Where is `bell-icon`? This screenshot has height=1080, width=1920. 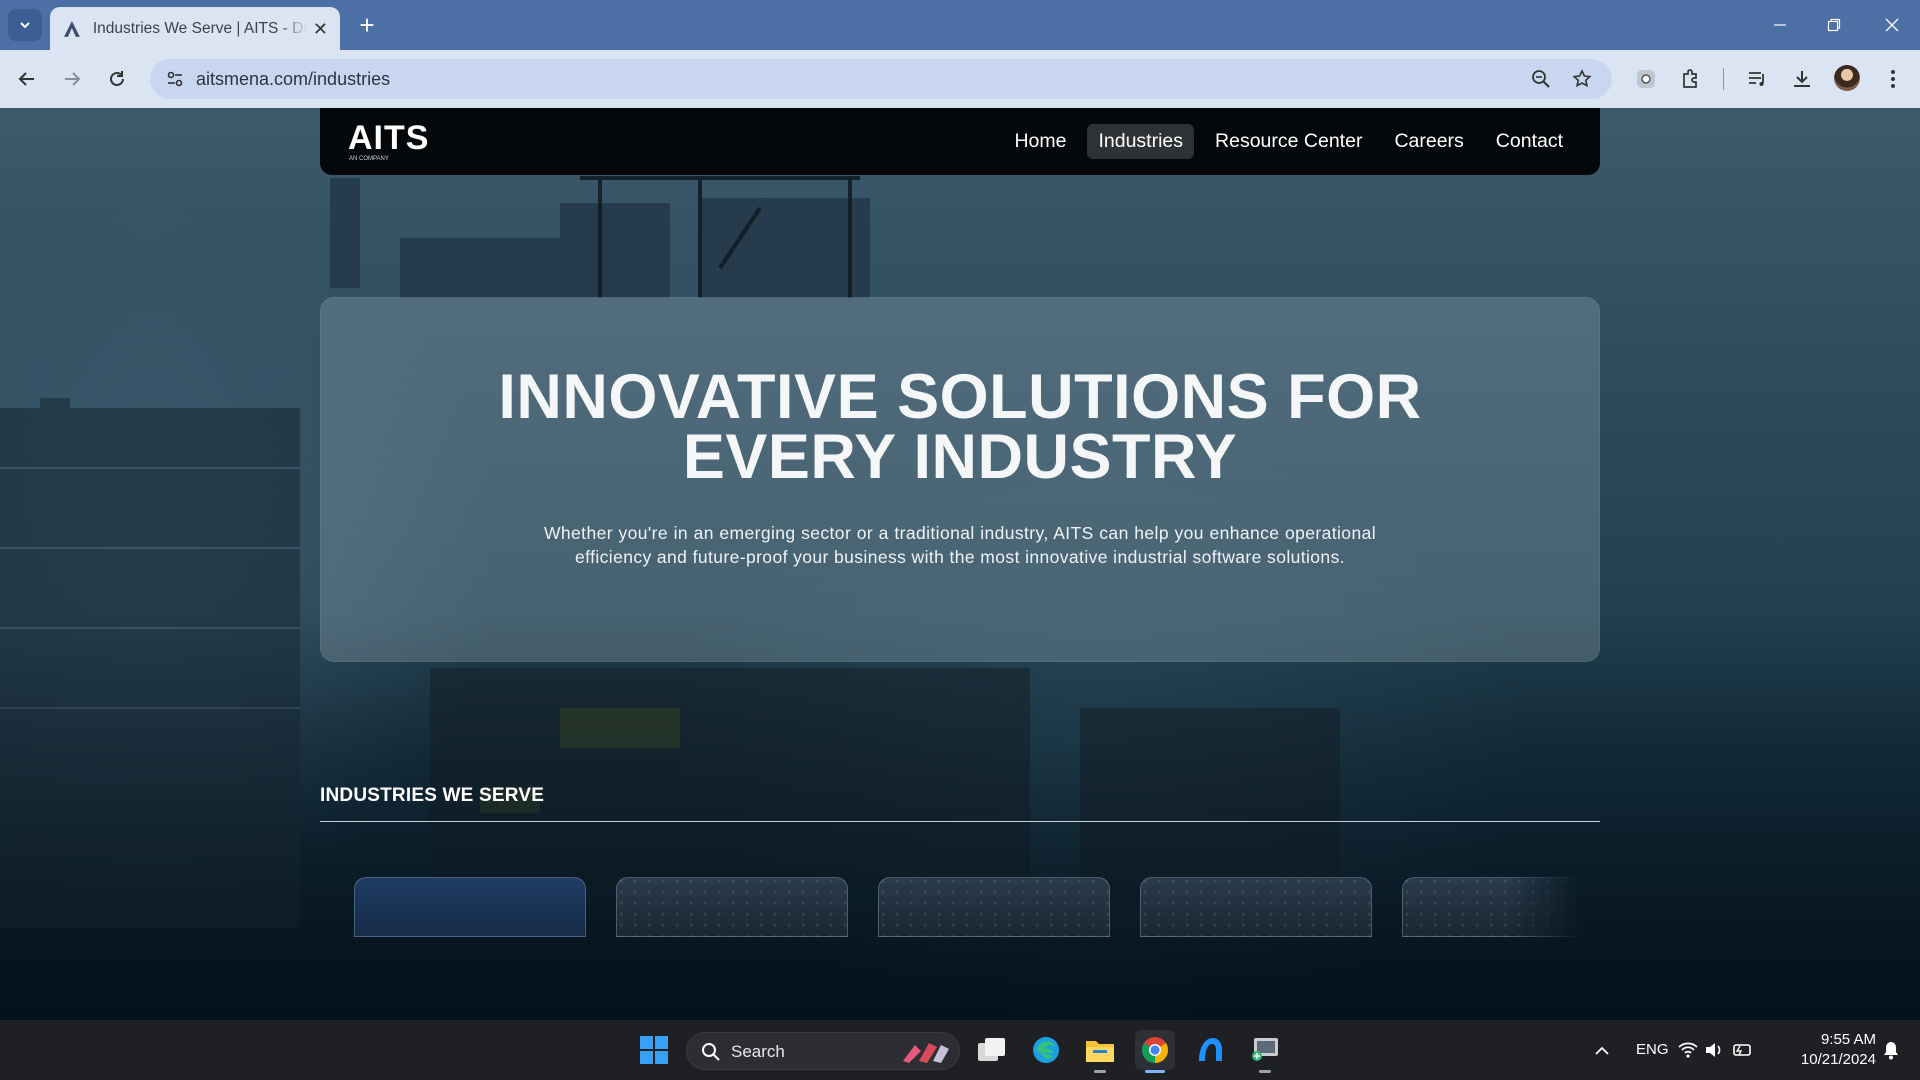
bell-icon is located at coordinates (1891, 1051).